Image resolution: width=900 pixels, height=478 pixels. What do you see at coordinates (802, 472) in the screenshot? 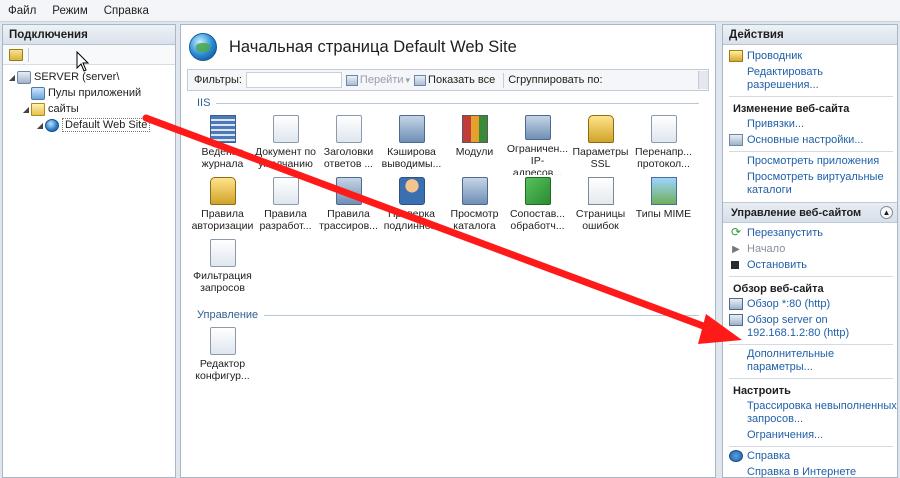
I see `online-help-label: Справка в Интернете` at bounding box center [802, 472].